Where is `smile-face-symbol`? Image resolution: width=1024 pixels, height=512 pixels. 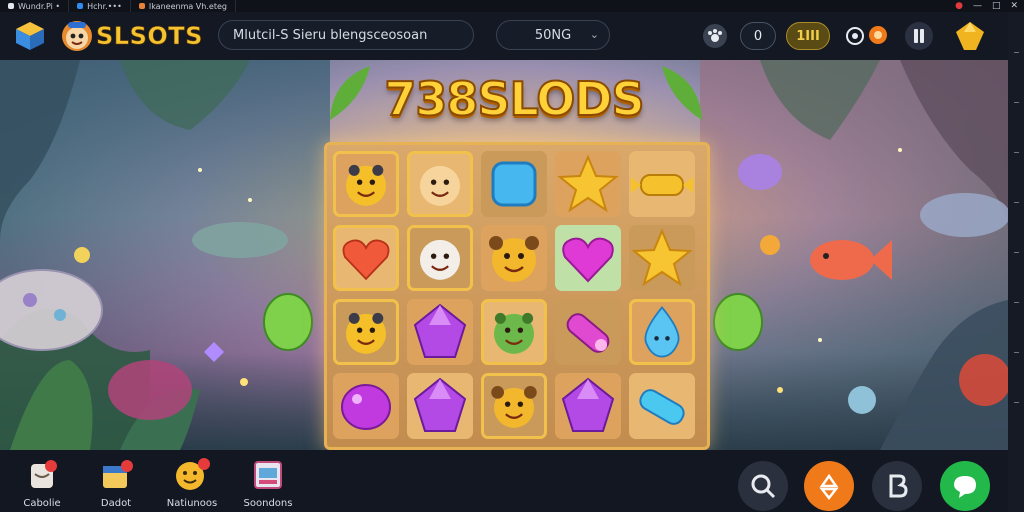
smile-face-symbol is located at coordinates (440, 185).